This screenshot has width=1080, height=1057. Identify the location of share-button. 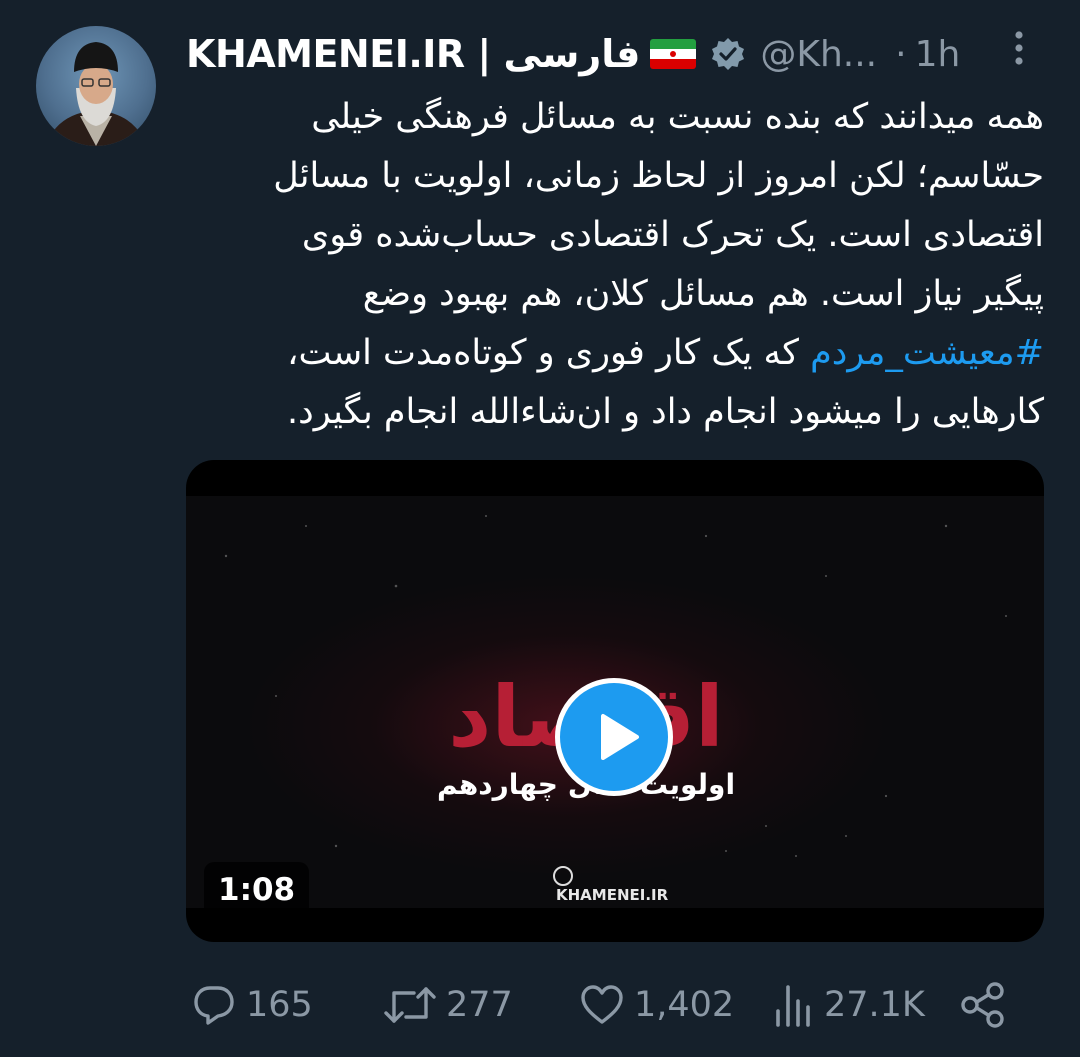
(983, 1005).